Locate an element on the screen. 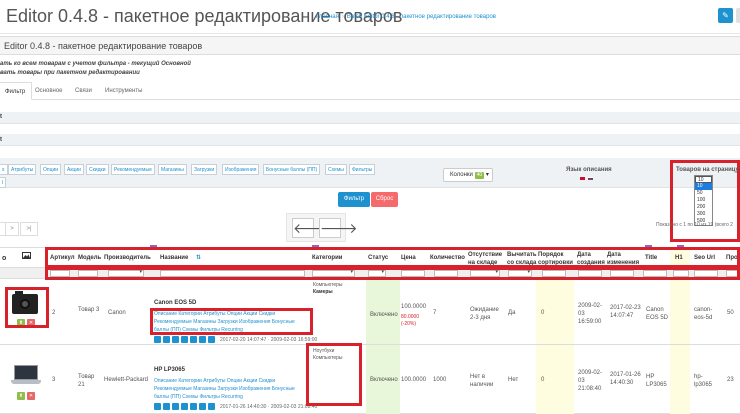  breadcrumb-home: Главная is located at coordinates (327, 17).